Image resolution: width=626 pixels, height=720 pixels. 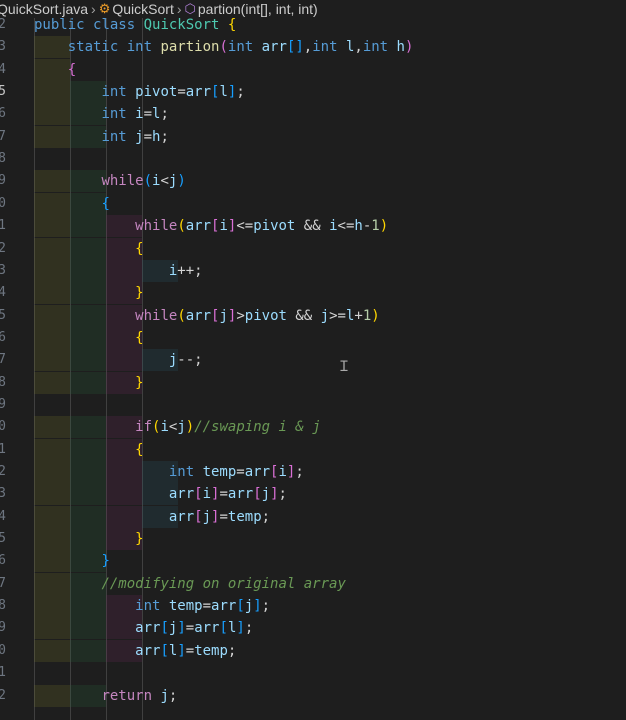 What do you see at coordinates (109, 181) in the screenshot?
I see `code-line: while(i<j)` at bounding box center [109, 181].